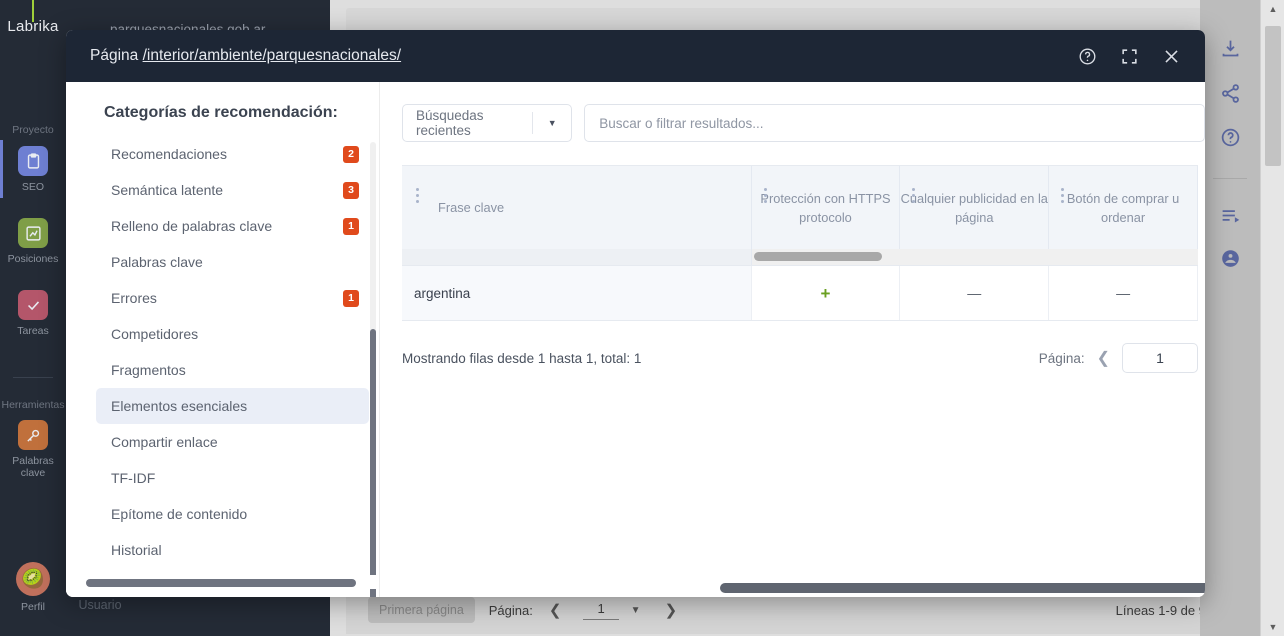 The width and height of the screenshot is (1284, 636). I want to click on previous-page-icon: ❮, so click(1103, 358).